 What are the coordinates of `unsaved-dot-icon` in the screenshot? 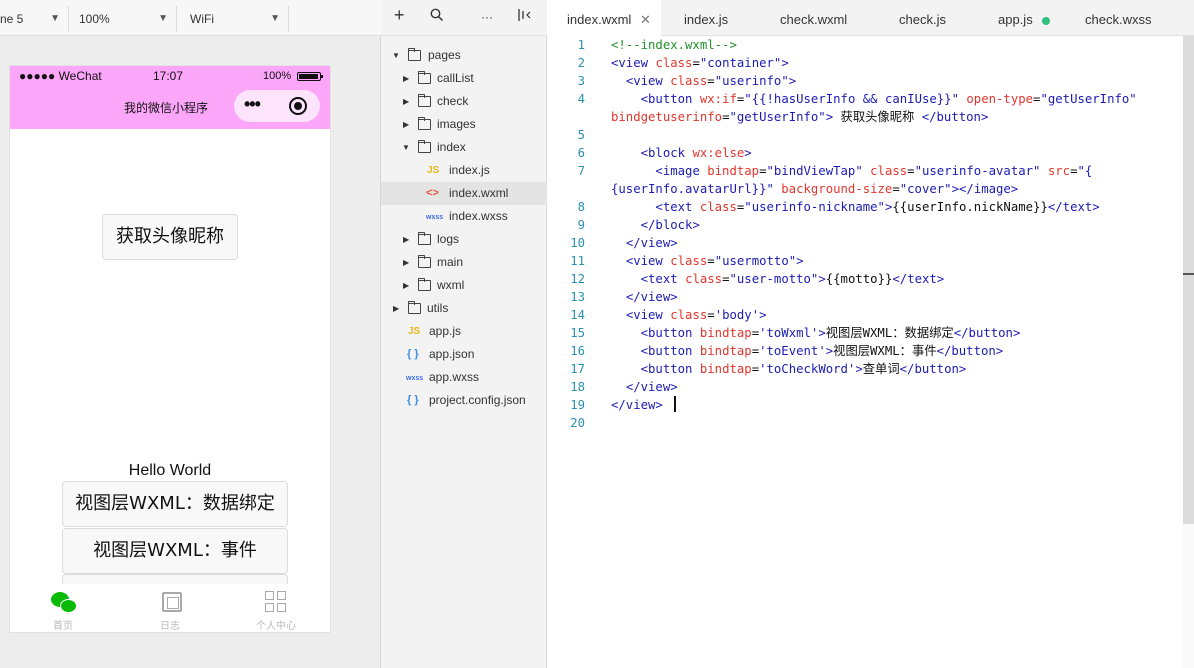 It's located at (1046, 21).